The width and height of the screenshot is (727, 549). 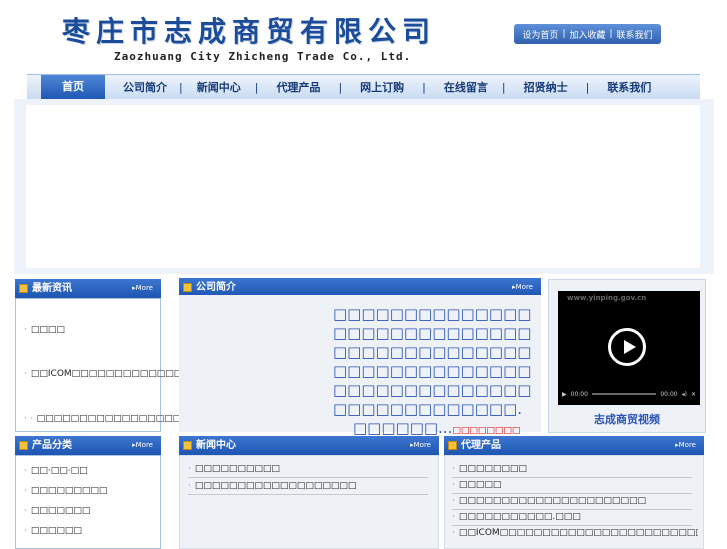 I want to click on list-item: · · □□□□□□□□□□□□□□□□□□, so click(x=107, y=419).